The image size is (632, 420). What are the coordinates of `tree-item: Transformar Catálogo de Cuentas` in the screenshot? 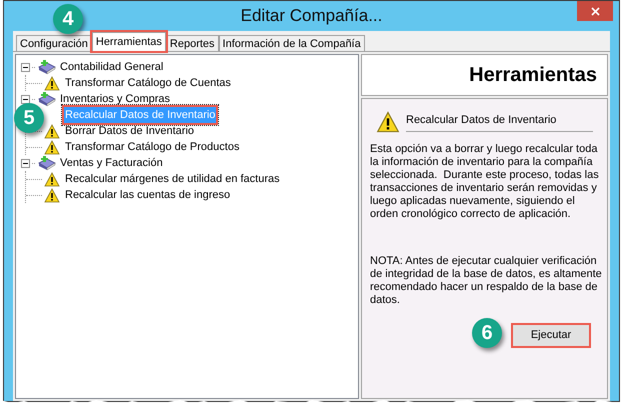 It's located at (148, 83).